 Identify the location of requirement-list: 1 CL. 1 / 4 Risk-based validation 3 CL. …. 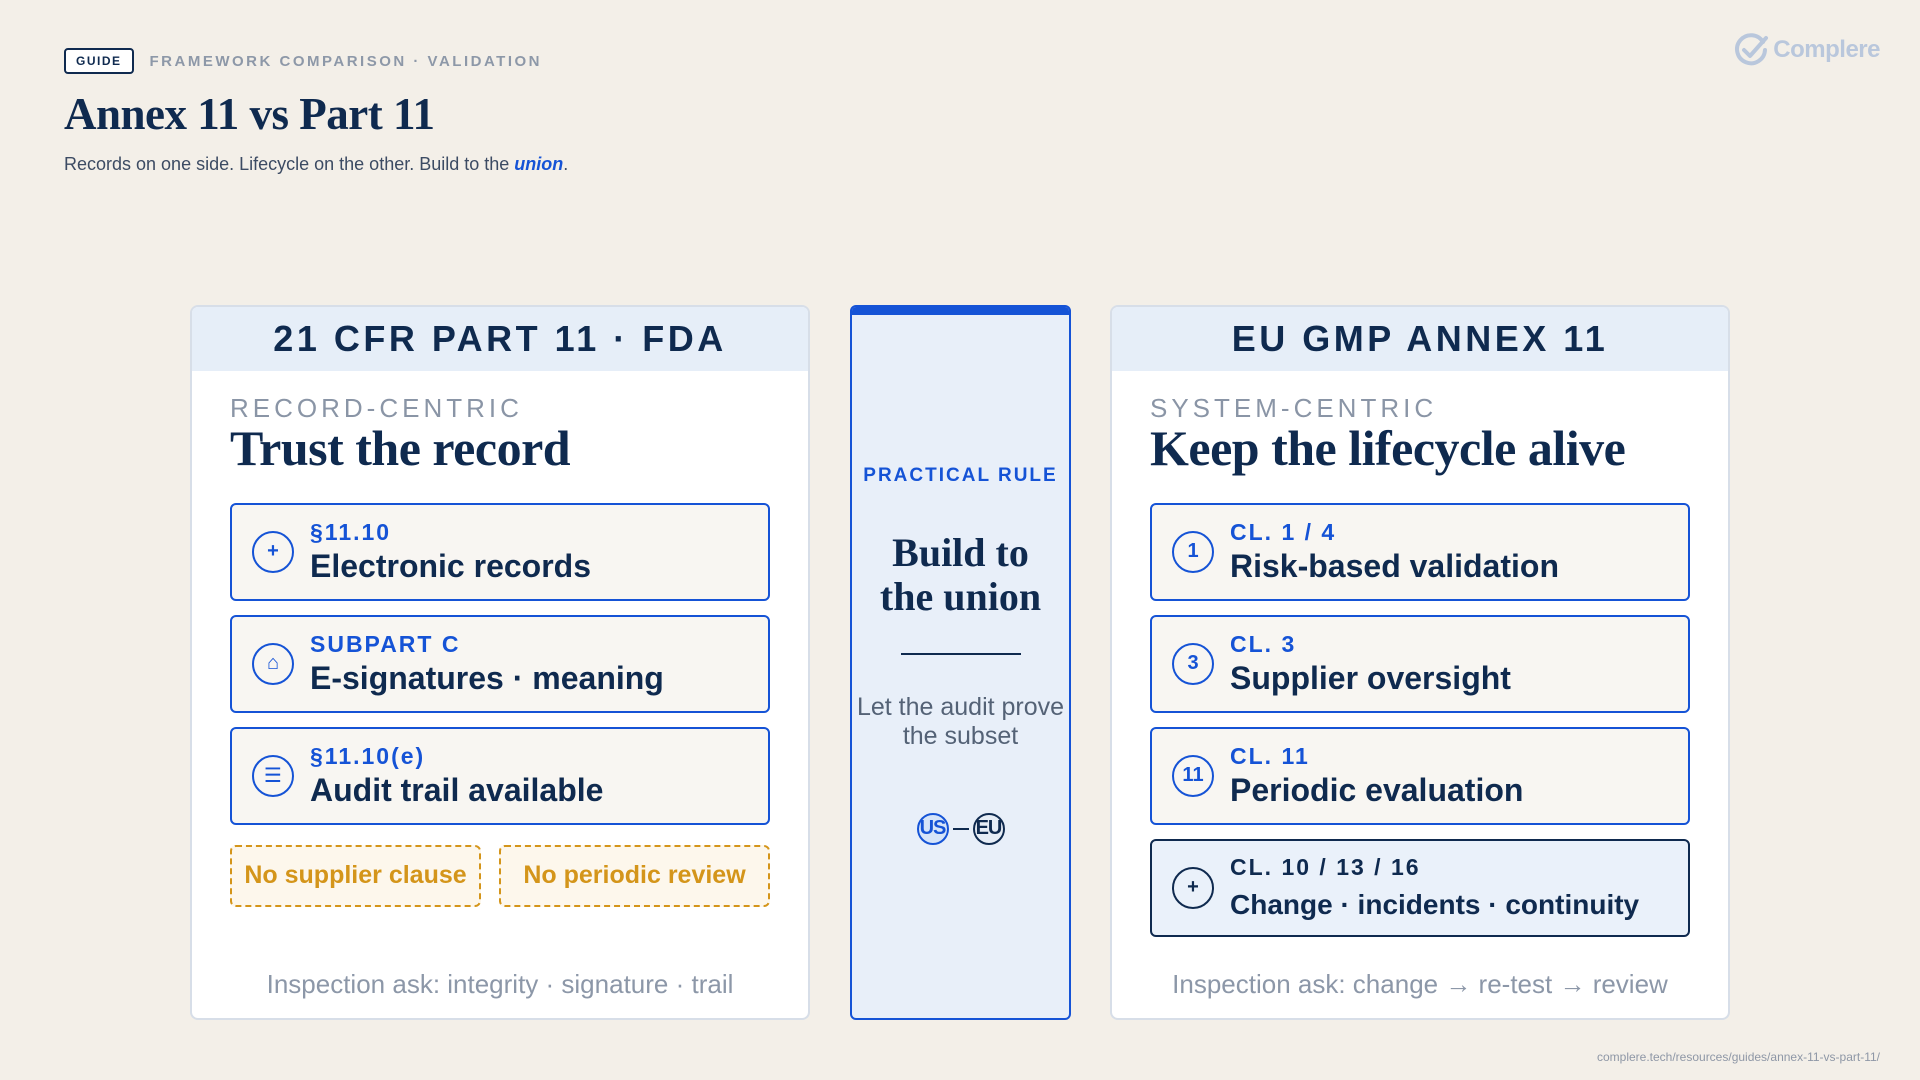
(1420, 719).